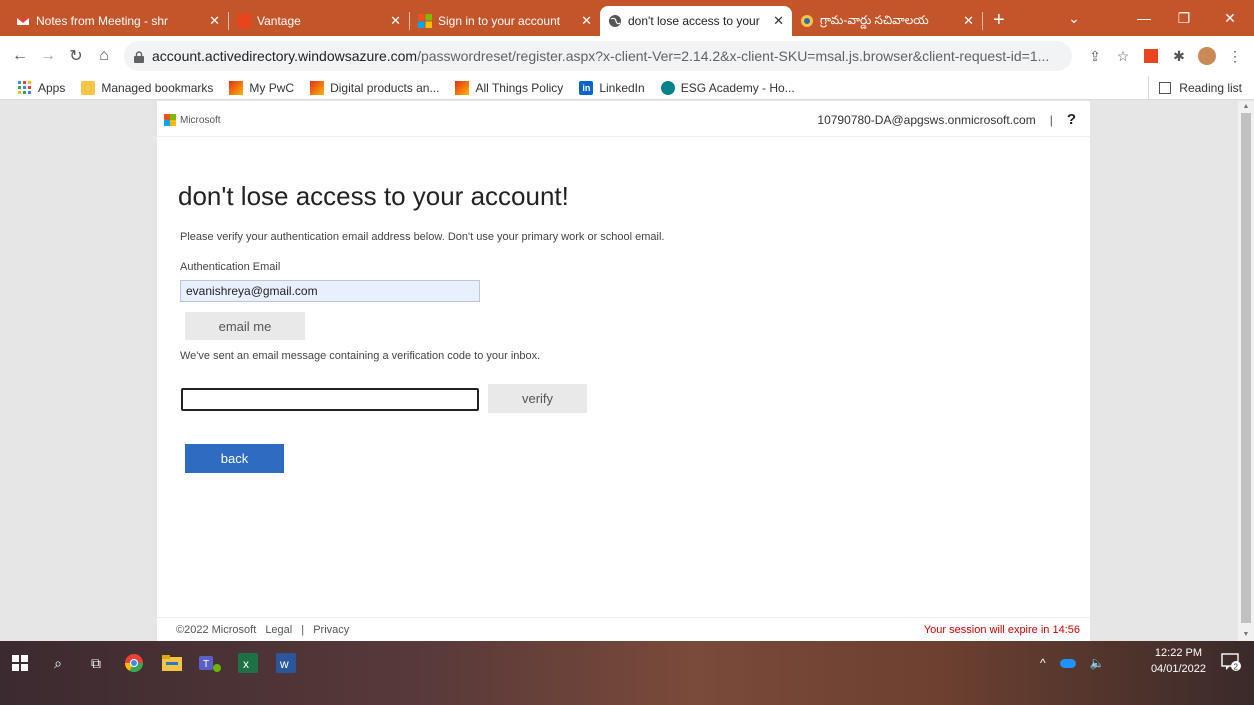 The image size is (1254, 705). Describe the element at coordinates (1246, 368) in the screenshot. I see `scrollbar-thumb` at that location.